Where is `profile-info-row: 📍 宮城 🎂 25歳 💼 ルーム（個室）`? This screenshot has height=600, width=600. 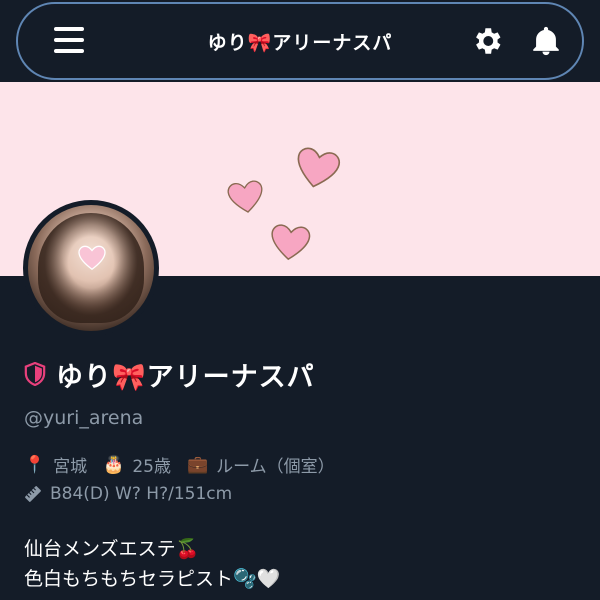
profile-info-row: 📍 宮城 🎂 25歳 💼 ルーム（個室） is located at coordinates (179, 465).